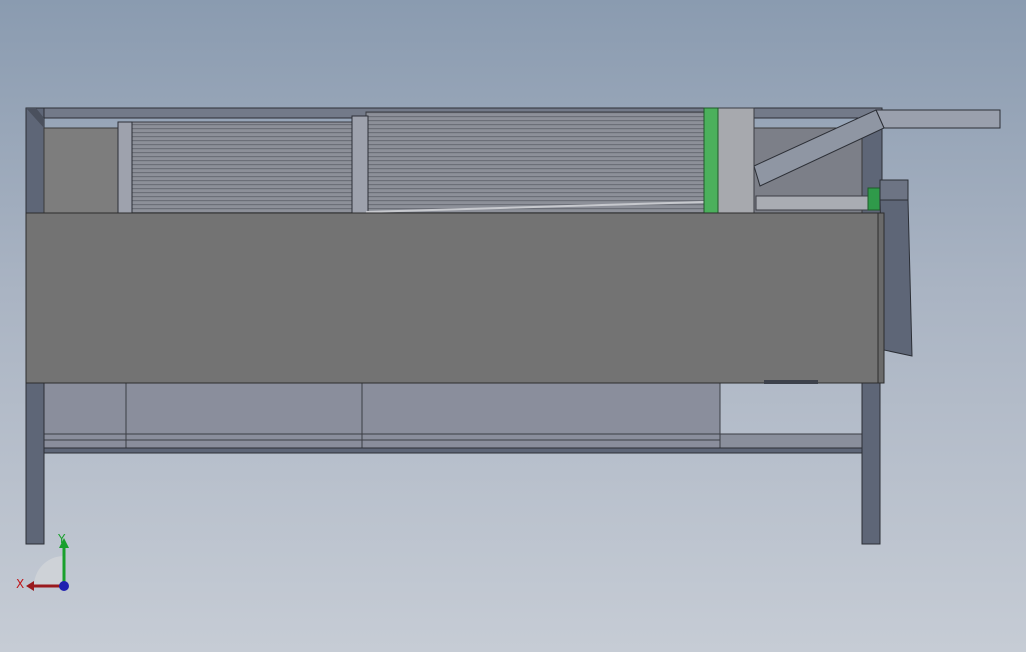 This screenshot has height=652, width=1026. Describe the element at coordinates (436, 162) in the screenshot. I see `rotary-drum-screen` at that location.